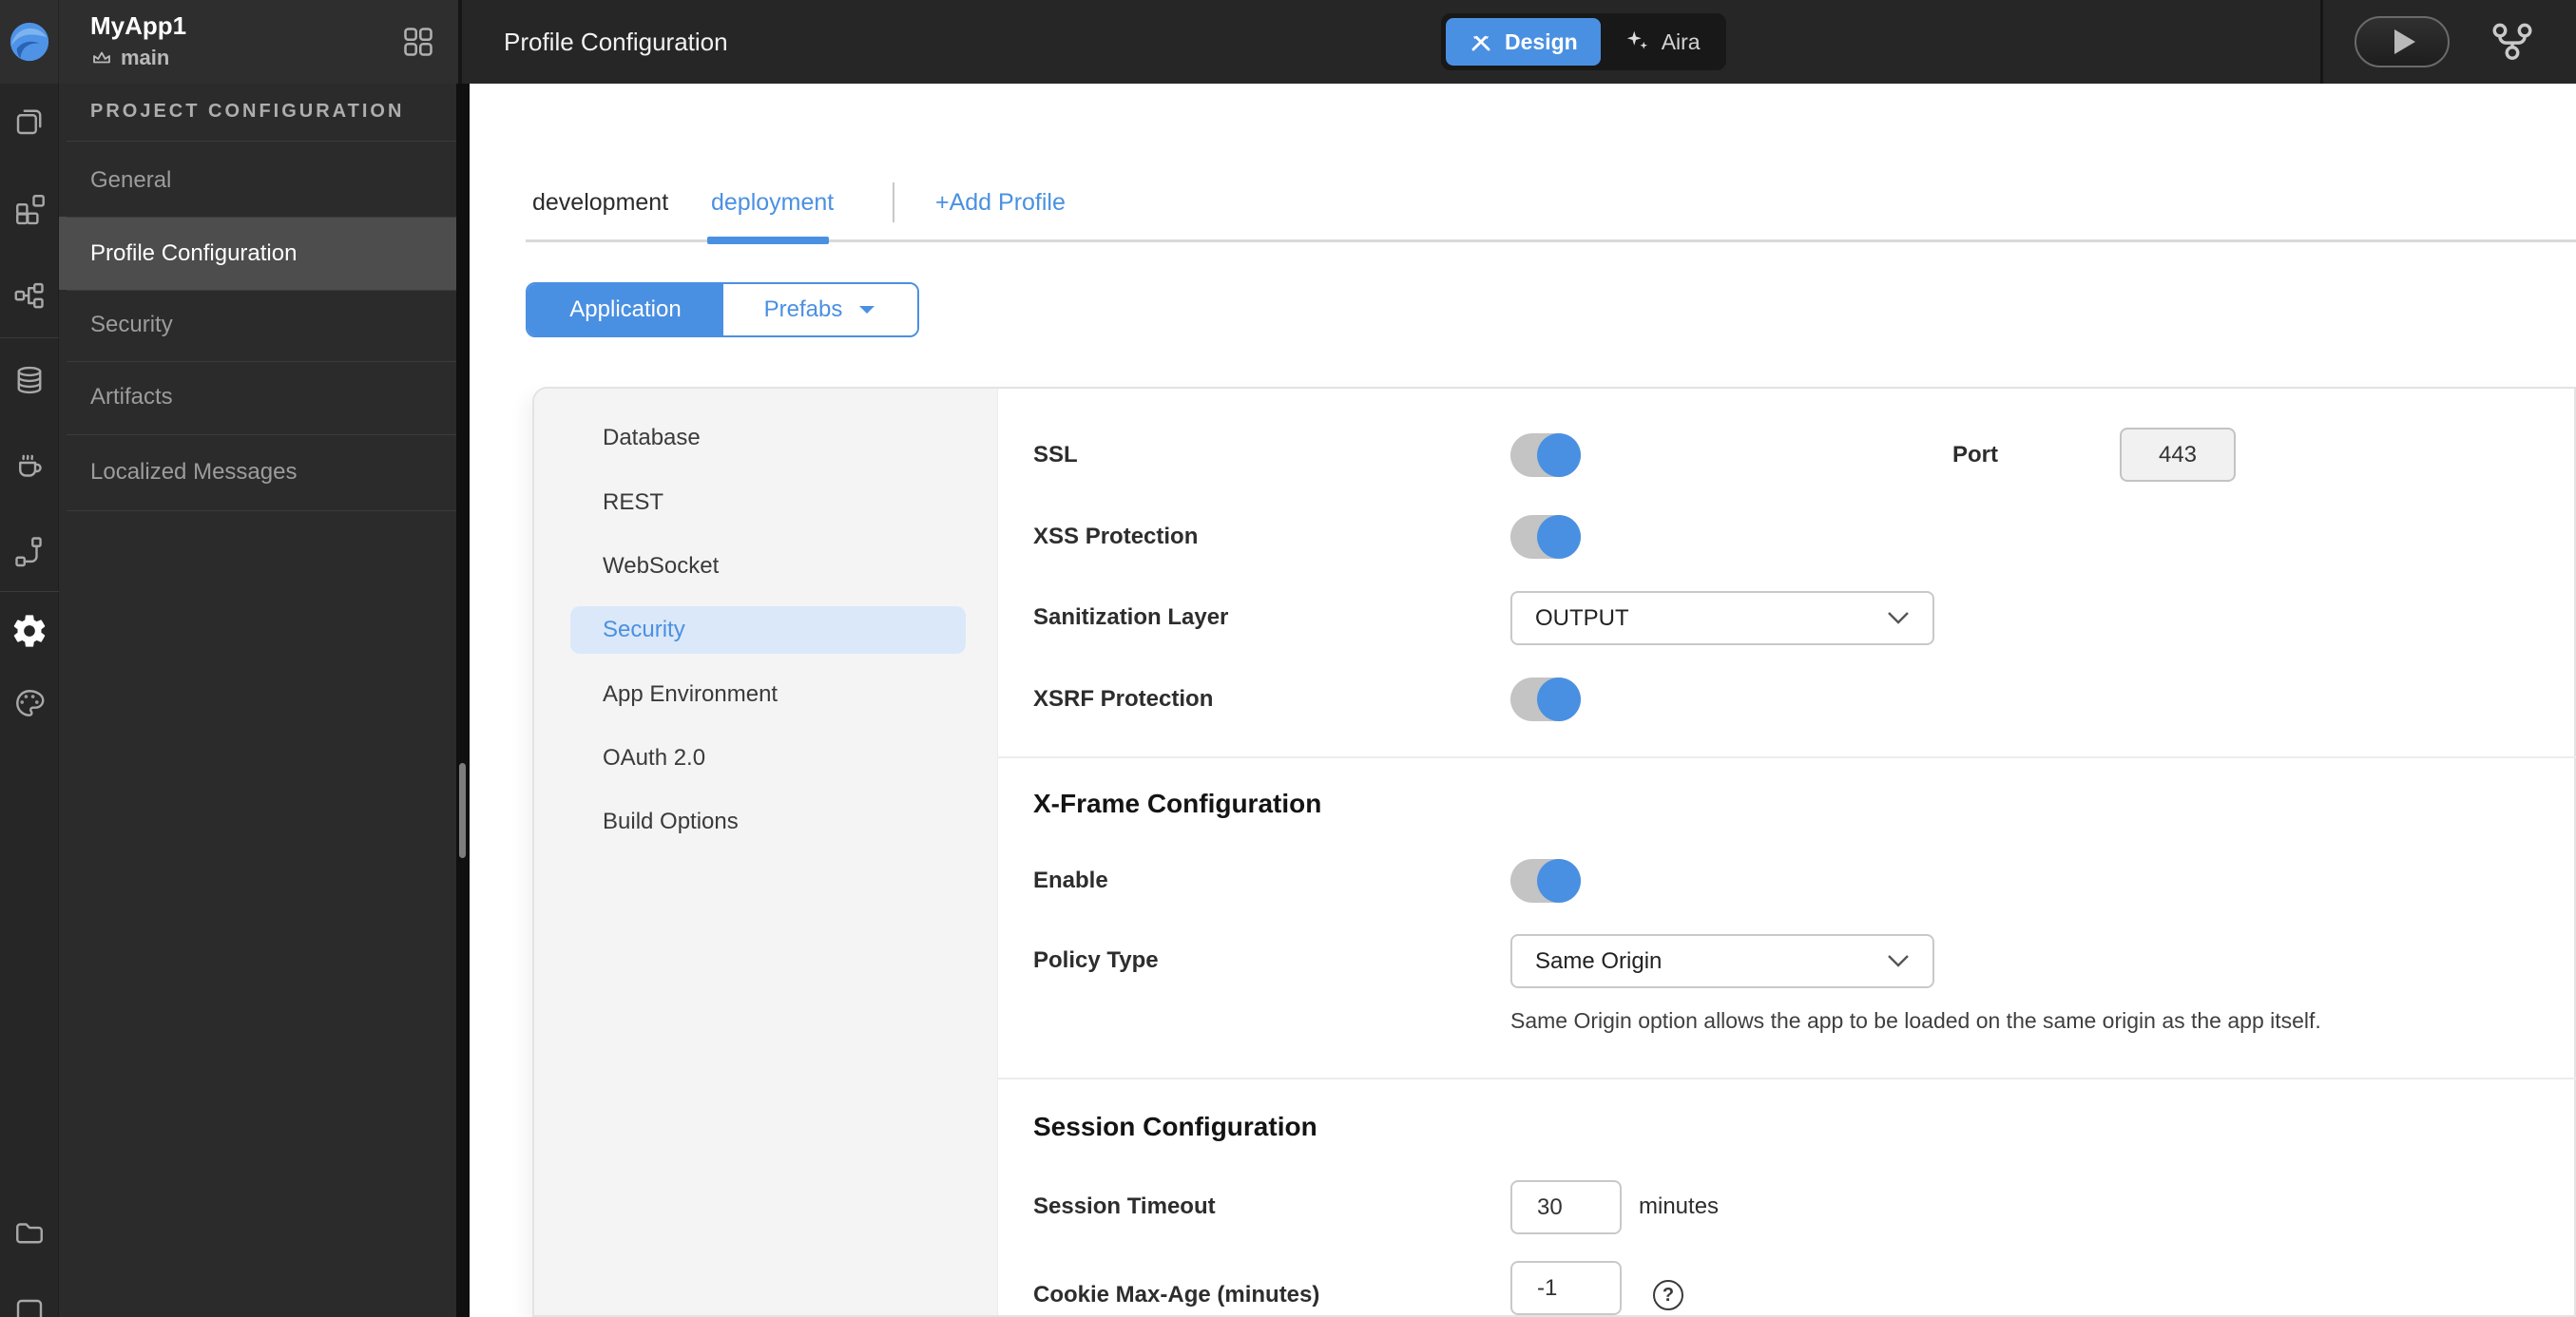 This screenshot has height=1317, width=2576. I want to click on port-input, so click(2178, 455).